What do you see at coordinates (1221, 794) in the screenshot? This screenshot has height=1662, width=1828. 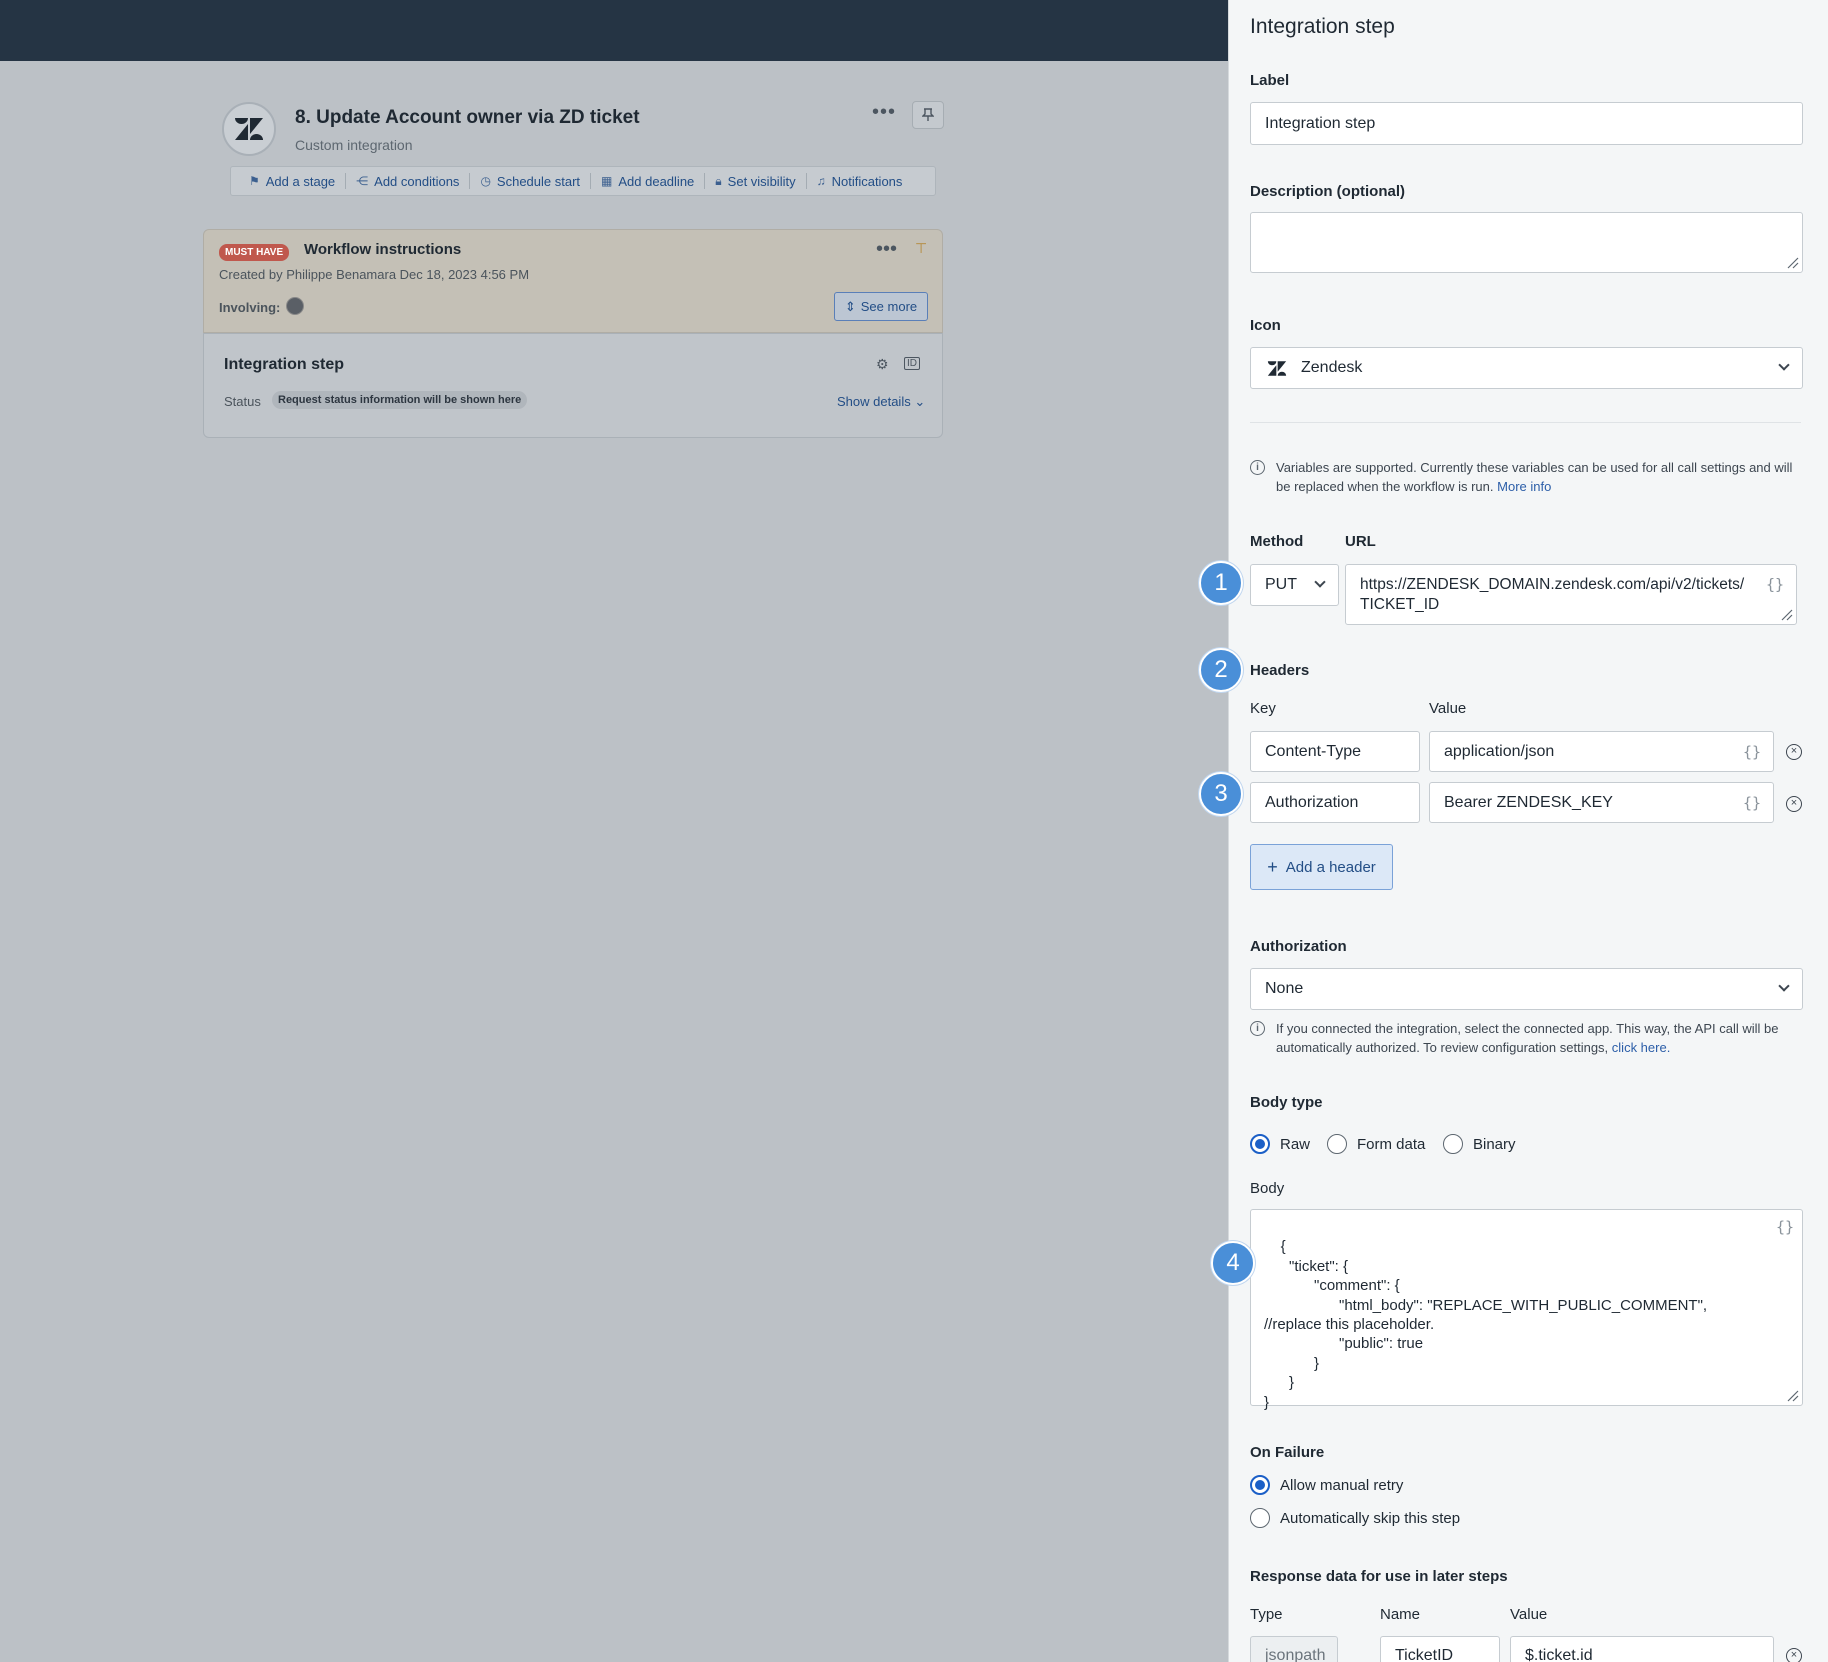 I see `callout-marker-3: 3` at bounding box center [1221, 794].